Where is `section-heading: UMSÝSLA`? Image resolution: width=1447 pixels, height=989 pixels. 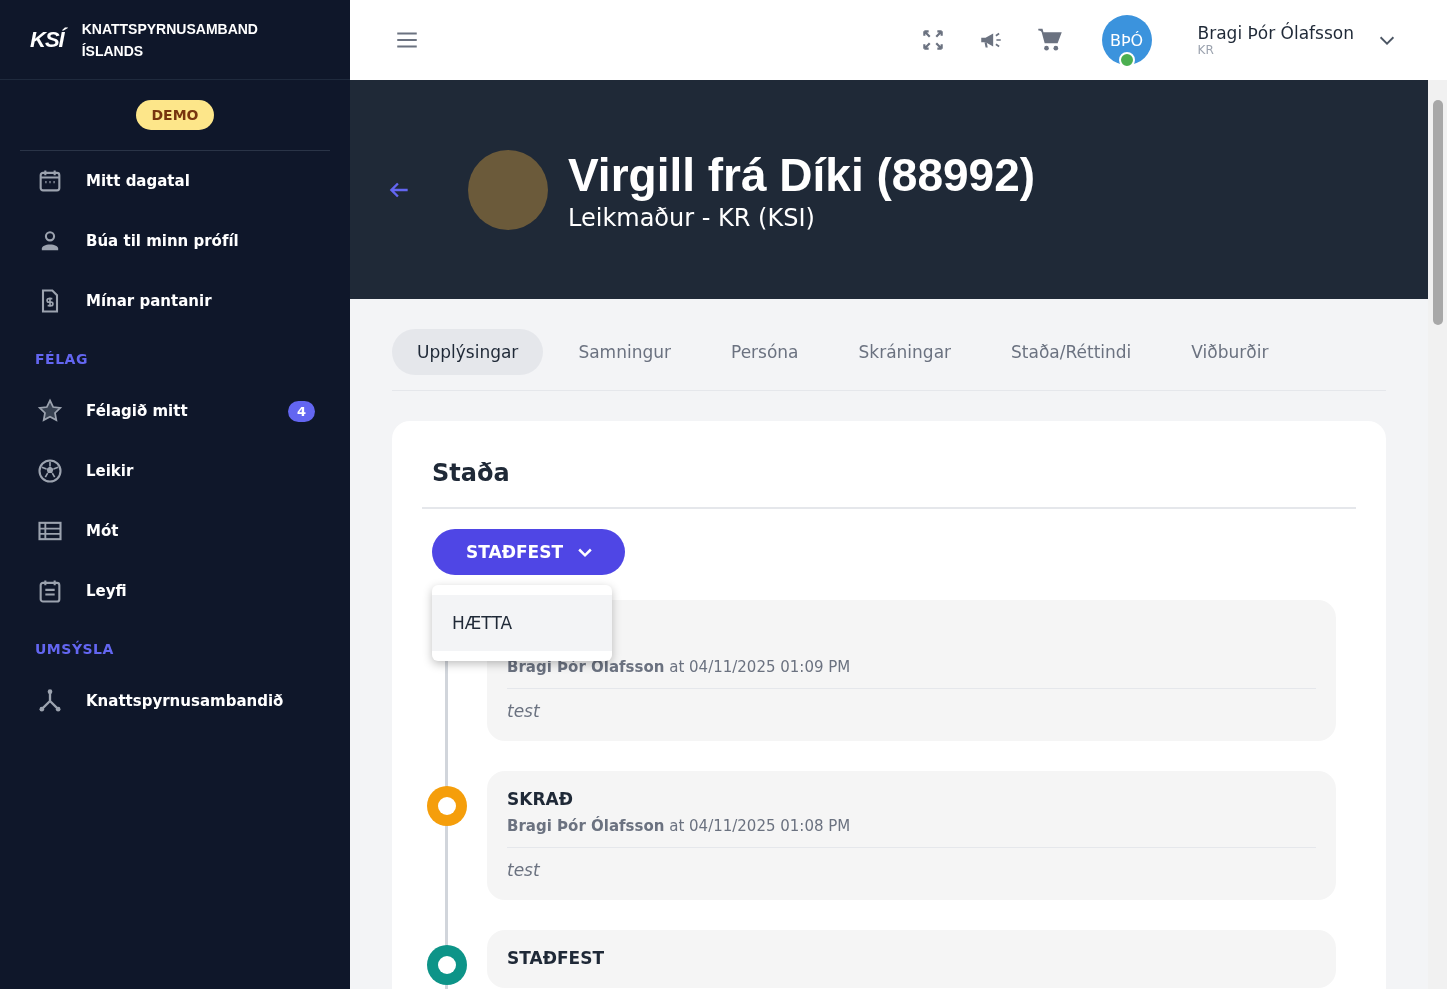
section-heading: UMSÝSLA is located at coordinates (74, 649).